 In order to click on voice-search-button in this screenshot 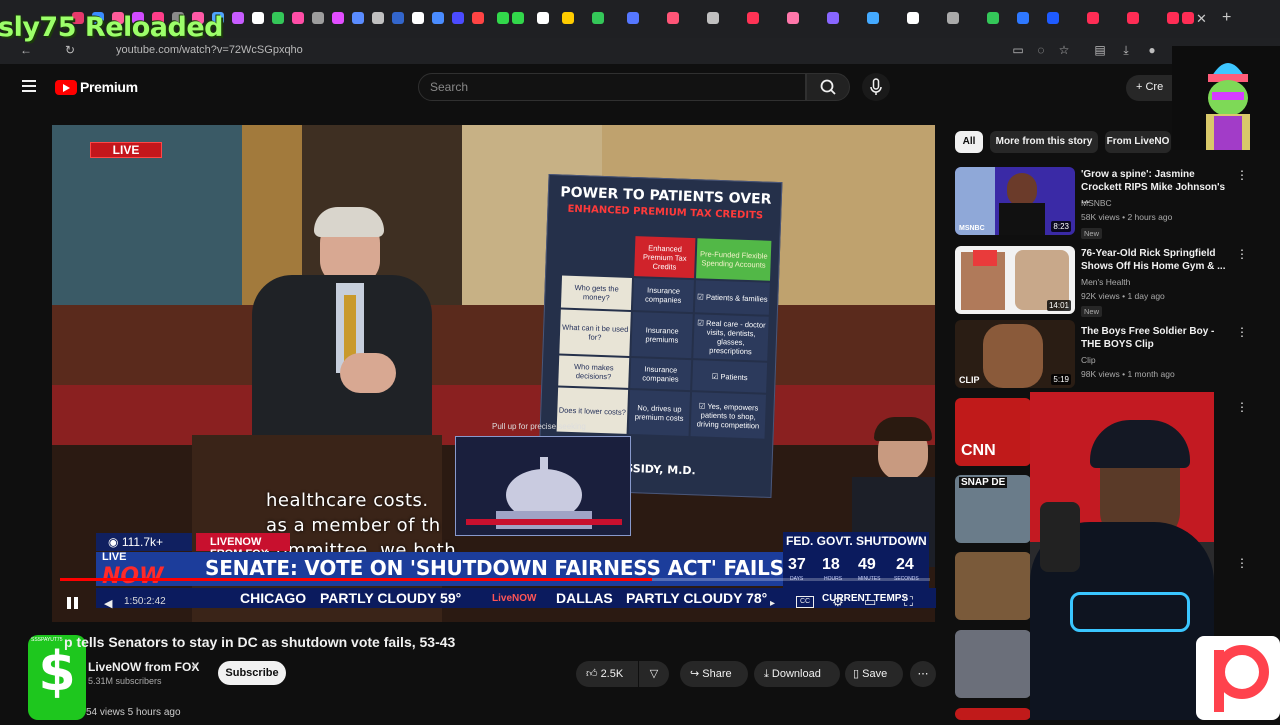, I will do `click(876, 87)`.